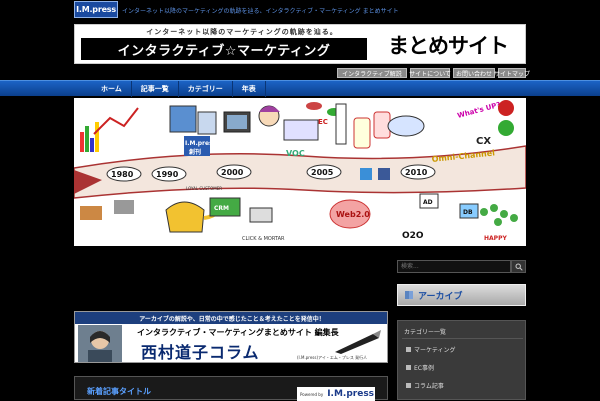 The image size is (600, 401). Describe the element at coordinates (231, 388) in the screenshot. I see `latest-article-box: 新着記事タイトル Powered by I.M.press` at that location.